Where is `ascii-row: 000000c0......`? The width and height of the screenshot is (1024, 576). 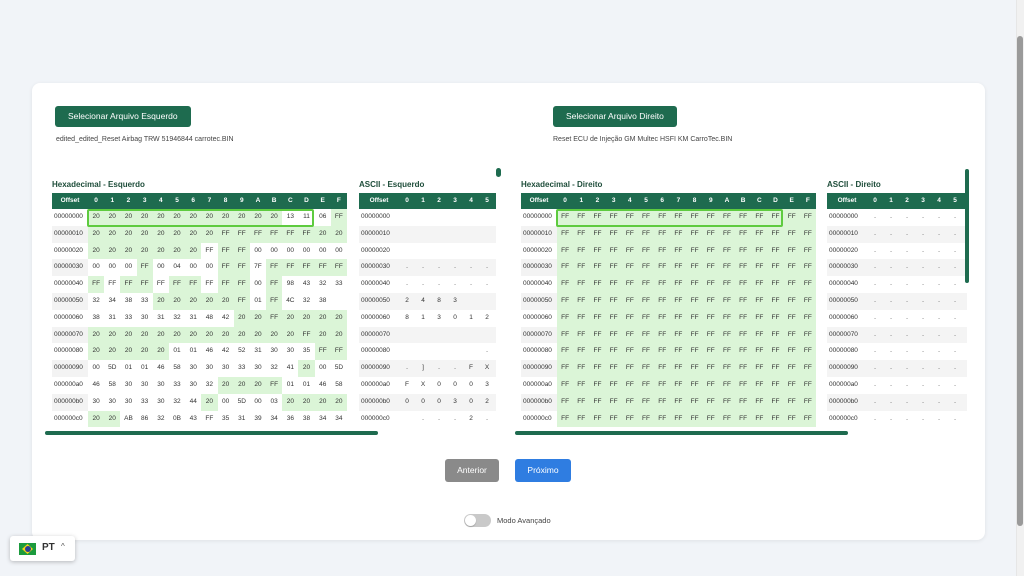 ascii-row: 000000c0...... is located at coordinates (897, 419).